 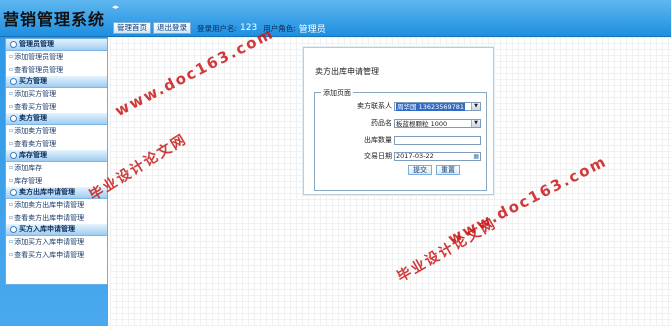 What do you see at coordinates (437, 156) in the screenshot?
I see `date-input: 2017-03-22 ▦` at bounding box center [437, 156].